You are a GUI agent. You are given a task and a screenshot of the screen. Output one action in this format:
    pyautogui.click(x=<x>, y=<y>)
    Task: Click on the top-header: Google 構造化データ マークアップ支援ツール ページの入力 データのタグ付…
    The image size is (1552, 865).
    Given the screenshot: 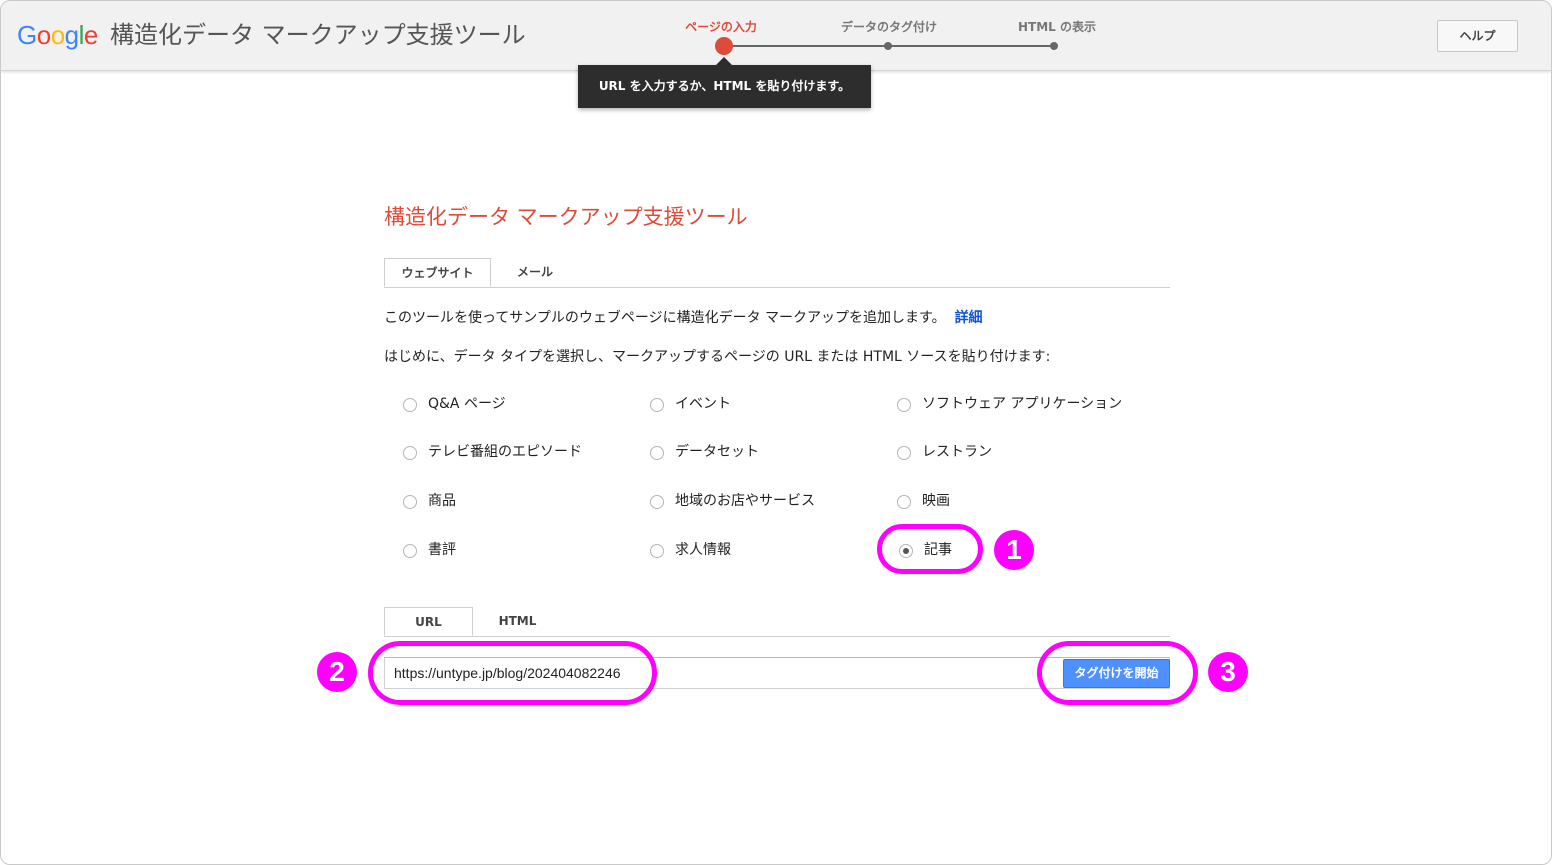 What is the action you would take?
    pyautogui.click(x=776, y=36)
    